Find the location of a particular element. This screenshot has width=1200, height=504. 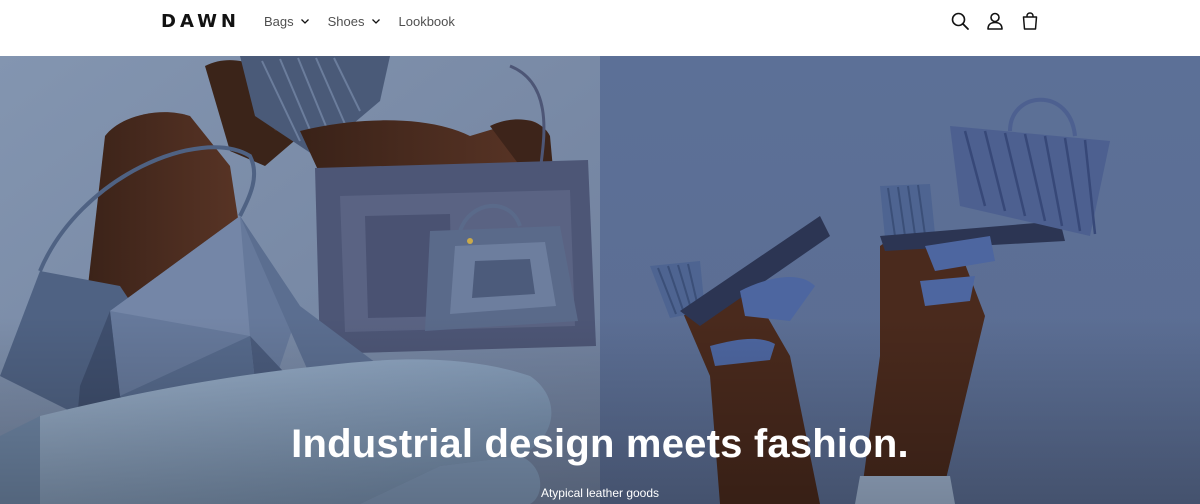

cart-button is located at coordinates (1030, 21).